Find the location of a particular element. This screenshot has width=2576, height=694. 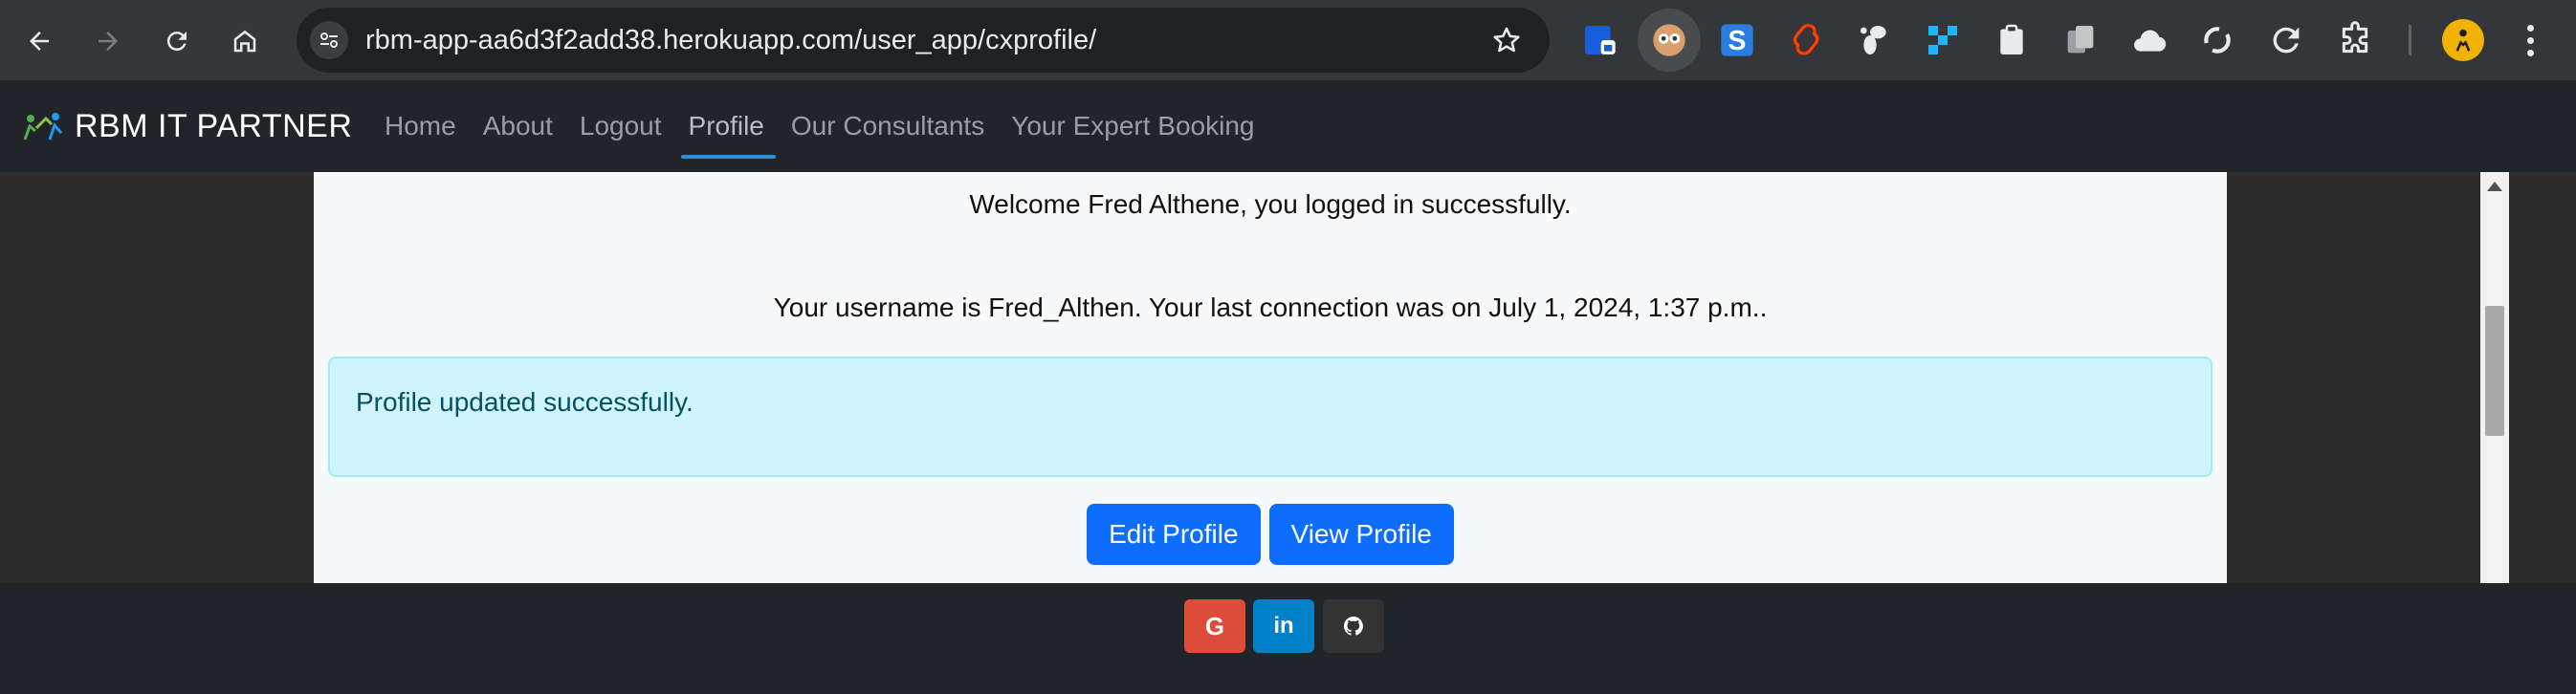

copy-extension-icon is located at coordinates (2080, 40).